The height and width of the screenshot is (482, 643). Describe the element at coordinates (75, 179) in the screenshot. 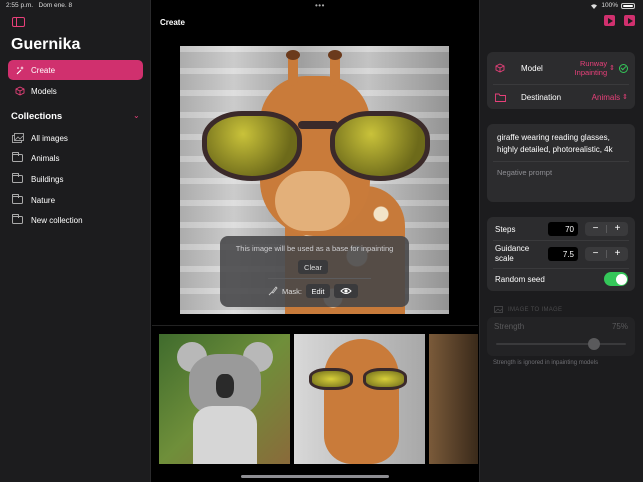

I see `sidebar-item-buildings: Buildings` at that location.